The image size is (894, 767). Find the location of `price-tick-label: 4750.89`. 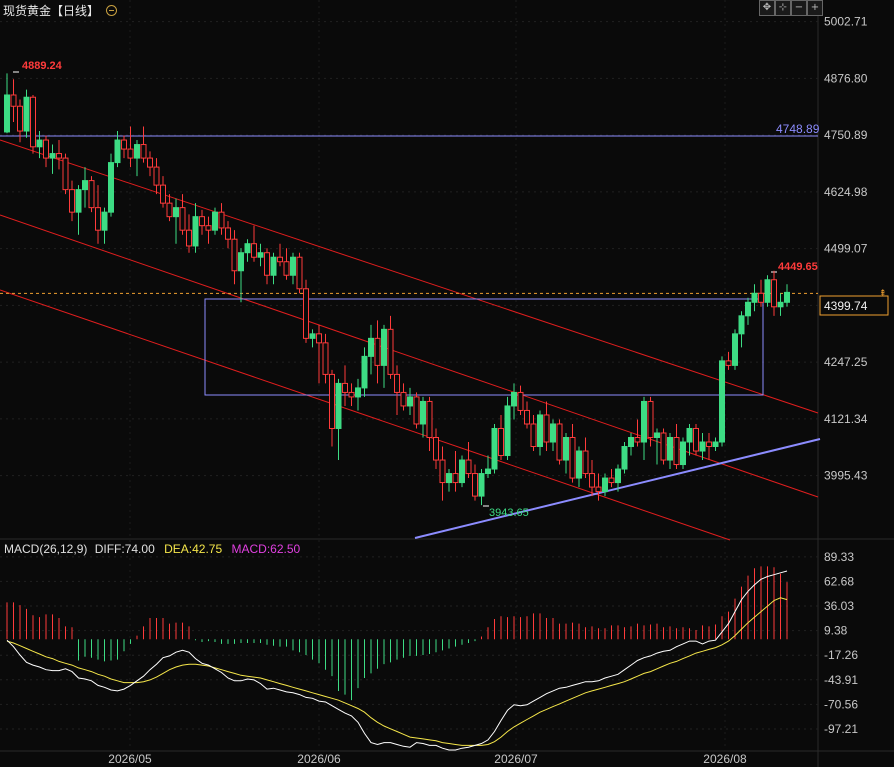

price-tick-label: 4750.89 is located at coordinates (846, 135).